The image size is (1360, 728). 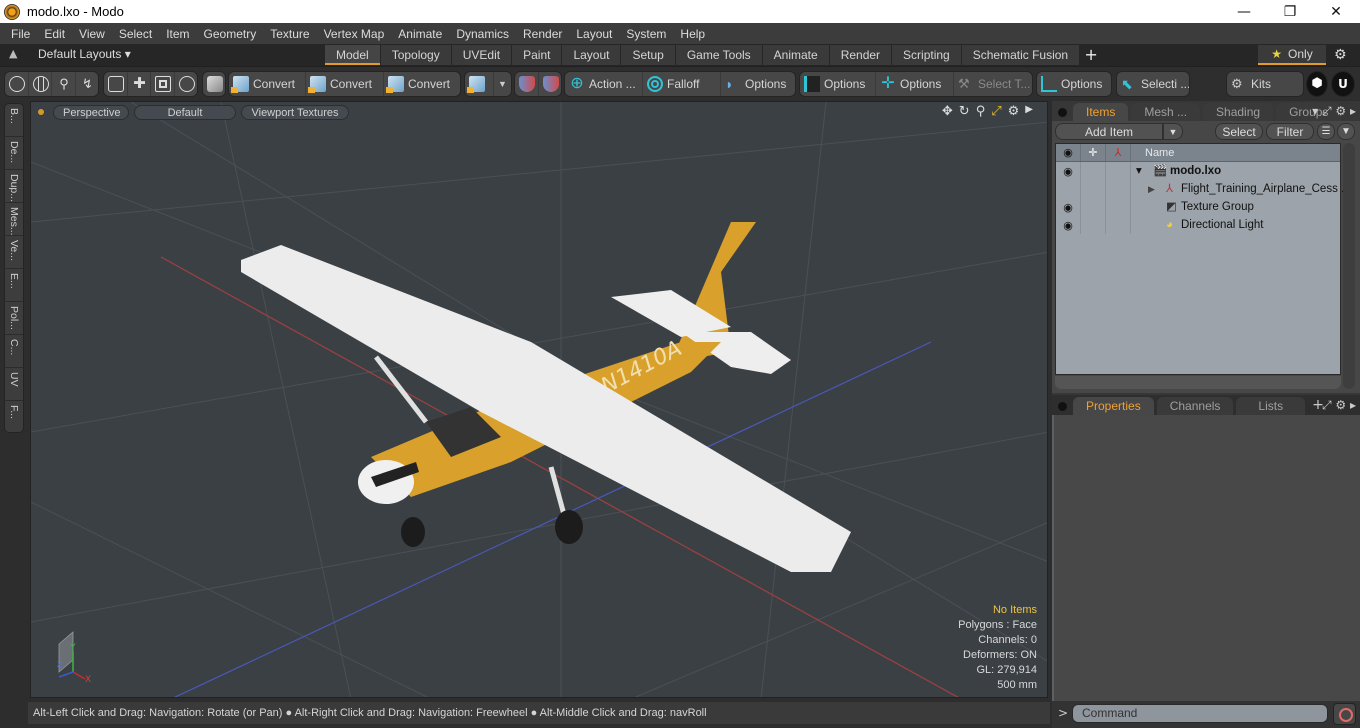 What do you see at coordinates (1353, 111) in the screenshot?
I see `panel-expand-icon: ▸` at bounding box center [1353, 111].